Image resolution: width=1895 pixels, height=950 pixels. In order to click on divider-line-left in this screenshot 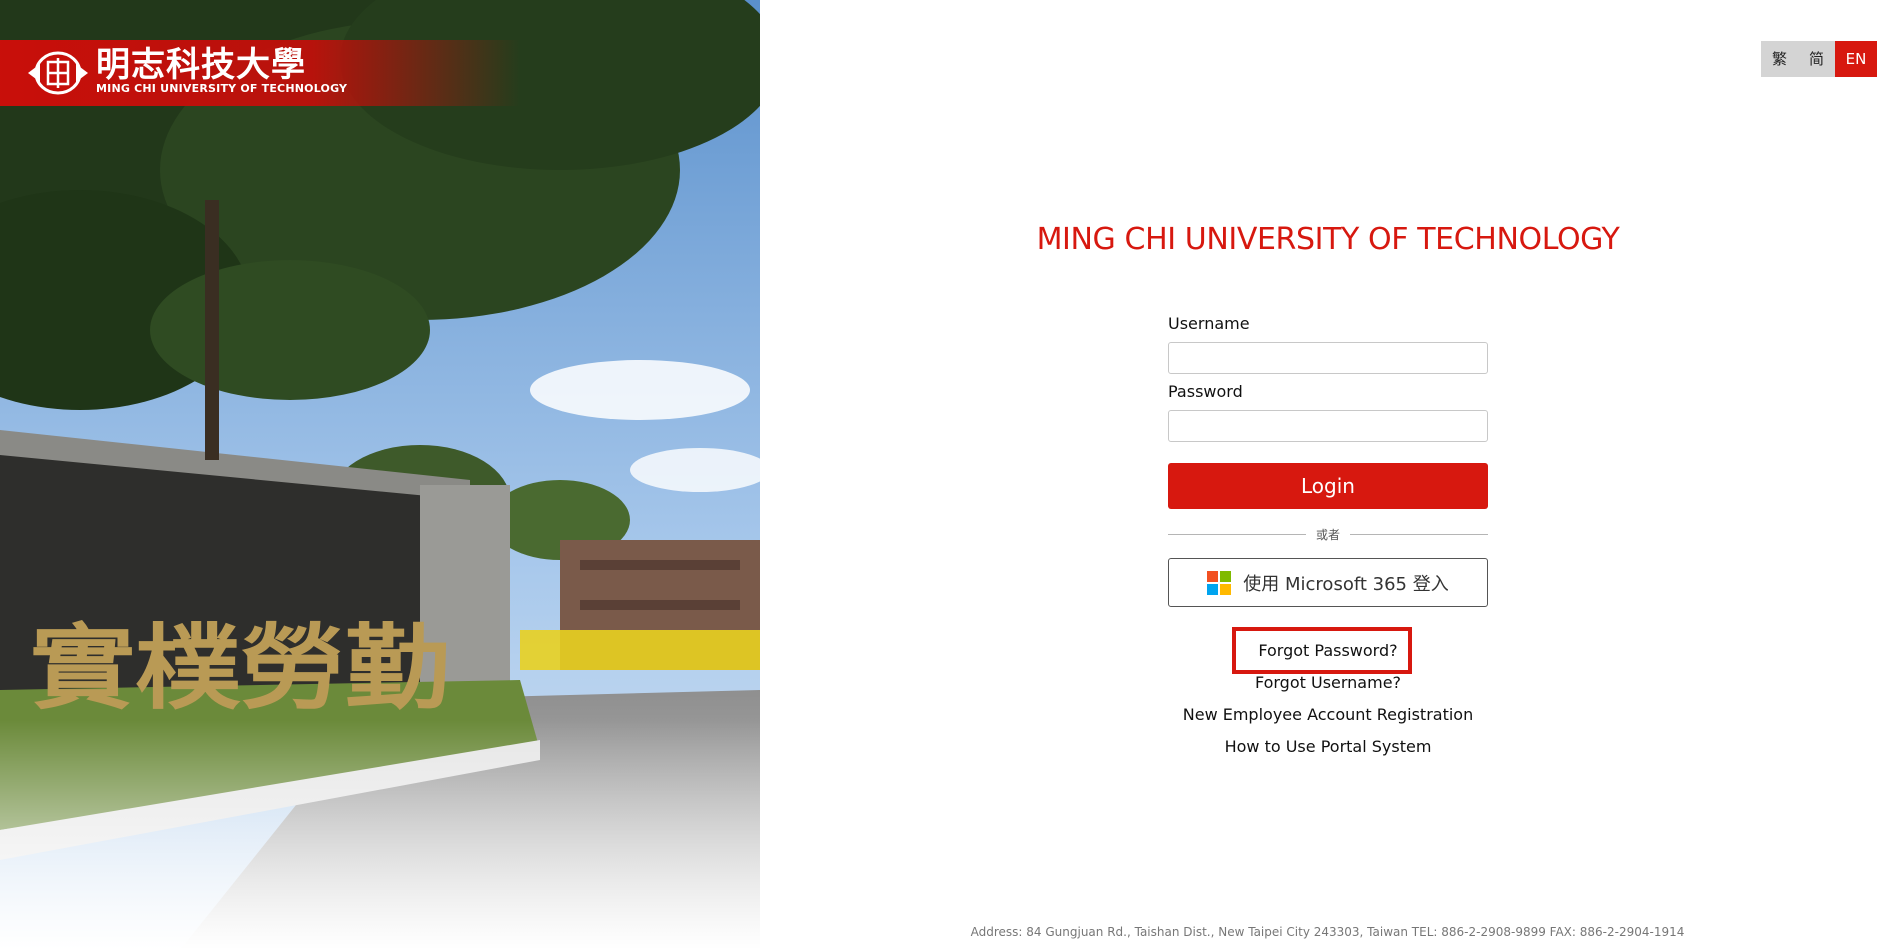, I will do `click(1237, 534)`.